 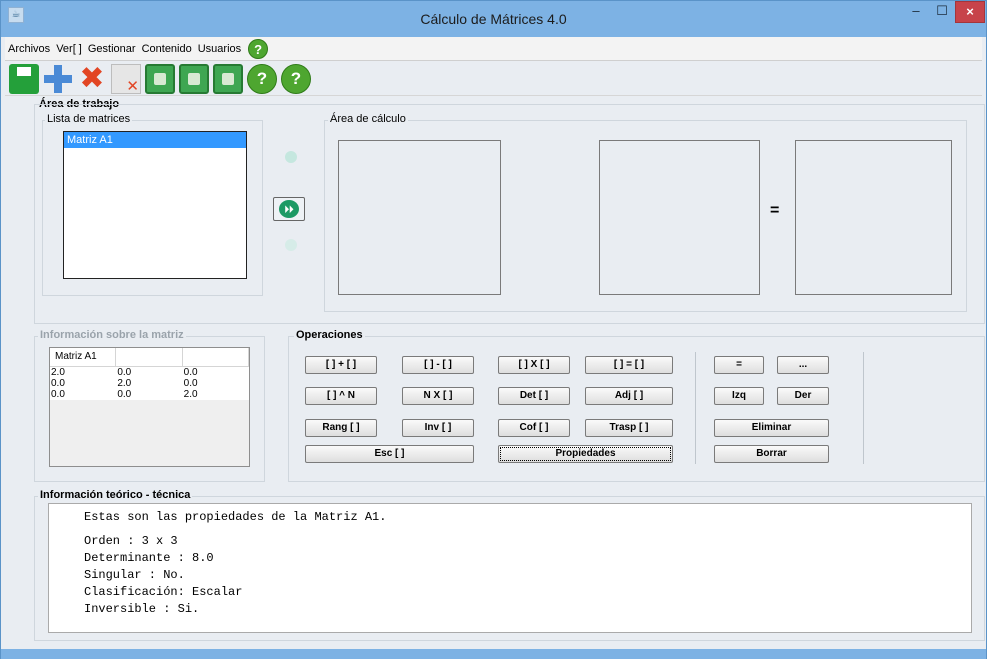 I want to click on rank-button: Rang [ ], so click(x=341, y=428).